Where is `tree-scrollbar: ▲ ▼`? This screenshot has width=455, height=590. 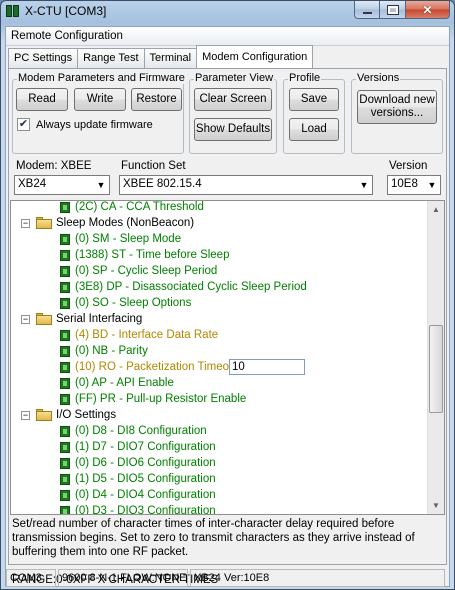 tree-scrollbar: ▲ ▼ is located at coordinates (435, 357).